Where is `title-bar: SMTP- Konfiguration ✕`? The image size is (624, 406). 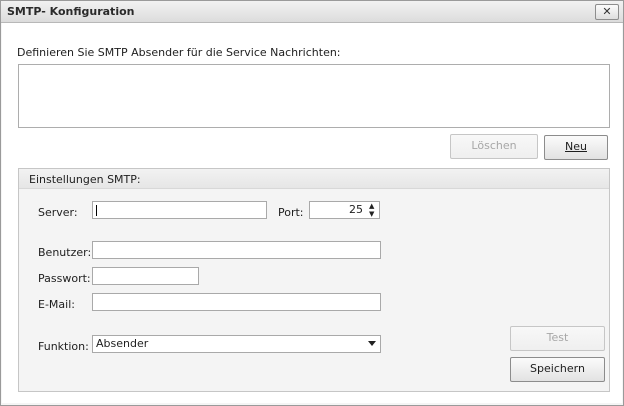 title-bar: SMTP- Konfiguration ✕ is located at coordinates (312, 12).